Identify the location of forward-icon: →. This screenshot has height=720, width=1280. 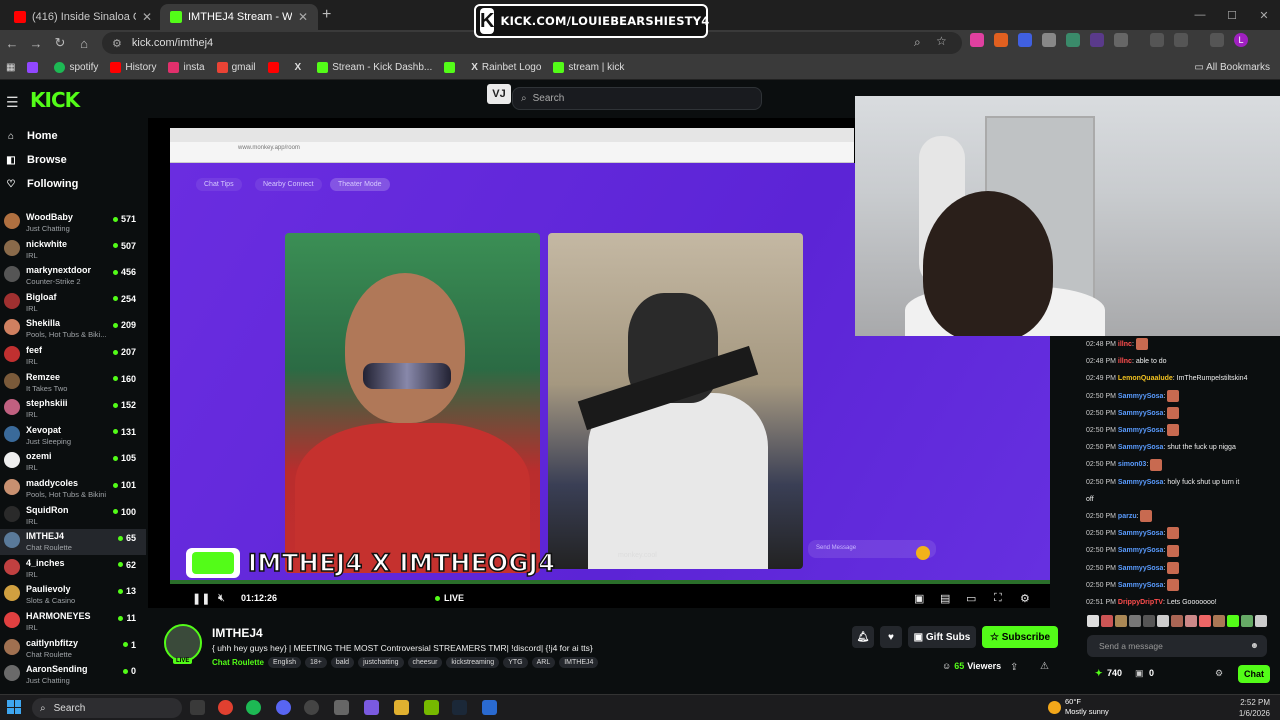
(36, 43).